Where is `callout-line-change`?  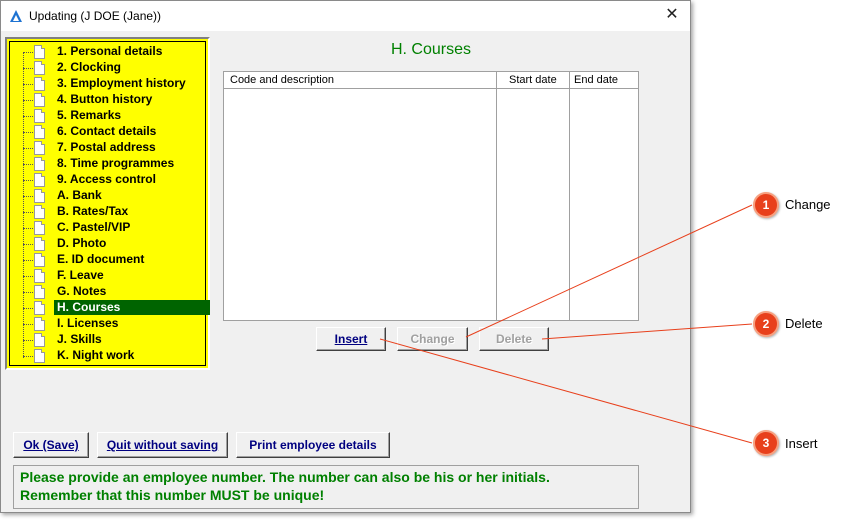
callout-line-change is located at coordinates (609, 271).